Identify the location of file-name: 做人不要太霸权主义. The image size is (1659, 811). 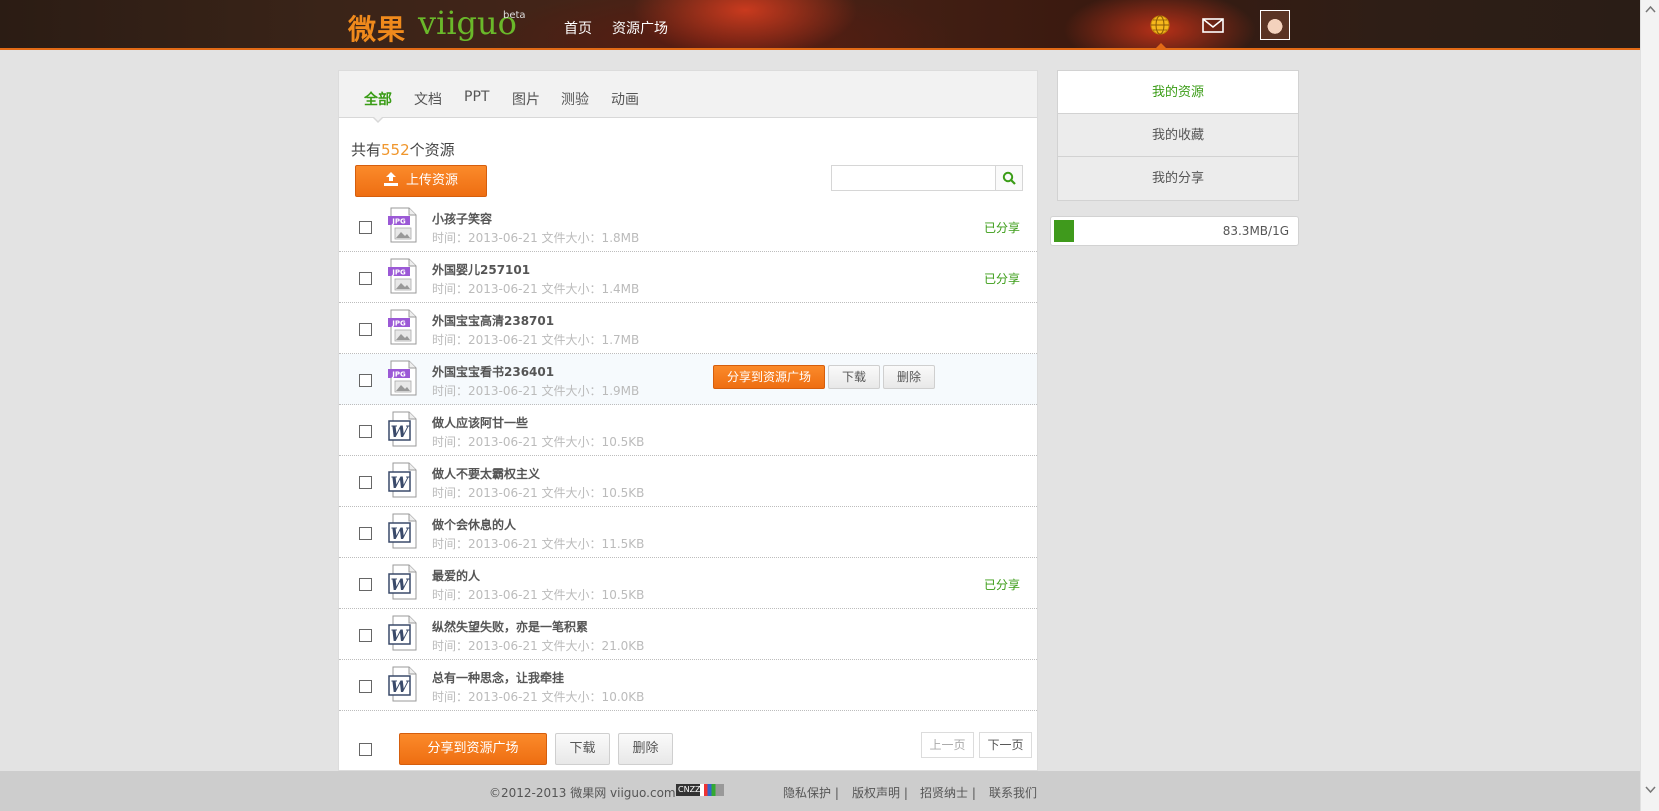
(486, 473).